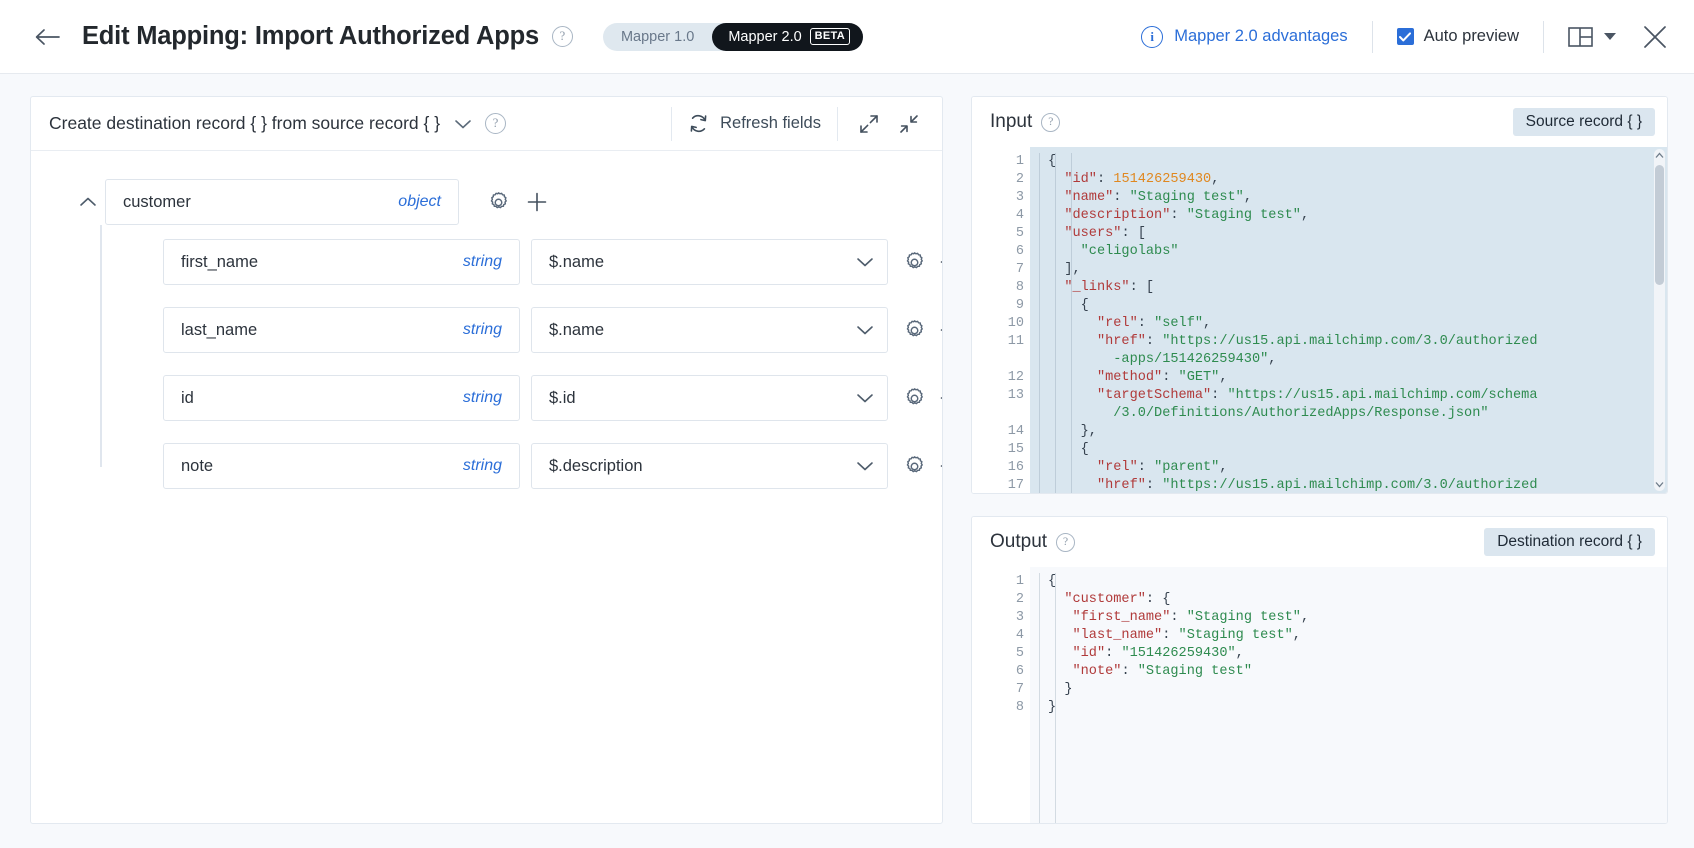 The width and height of the screenshot is (1694, 848). Describe the element at coordinates (521, 398) in the screenshot. I see `mapping-field-row: id string $.id` at that location.